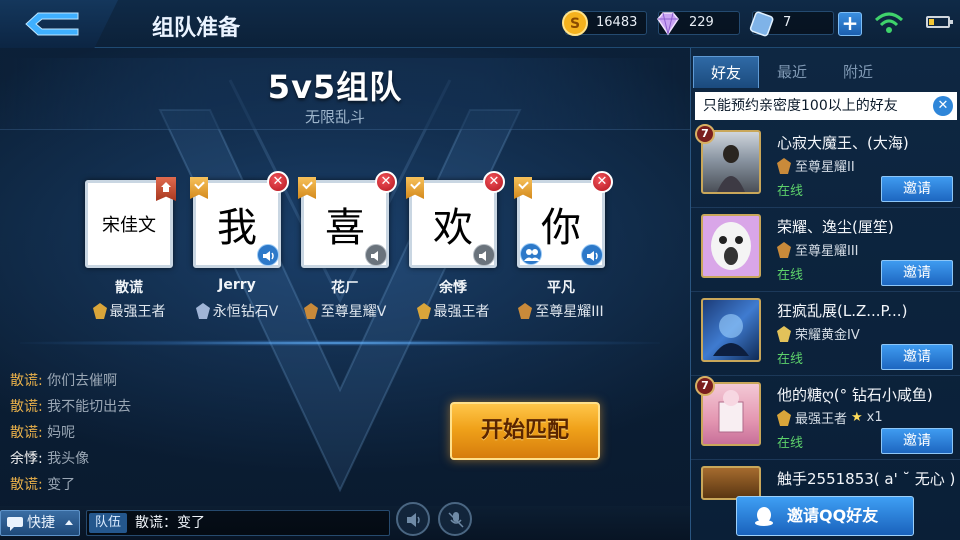 This screenshot has width=960, height=540. What do you see at coordinates (857, 417) in the screenshot?
I see `star-icon: ★` at bounding box center [857, 417].